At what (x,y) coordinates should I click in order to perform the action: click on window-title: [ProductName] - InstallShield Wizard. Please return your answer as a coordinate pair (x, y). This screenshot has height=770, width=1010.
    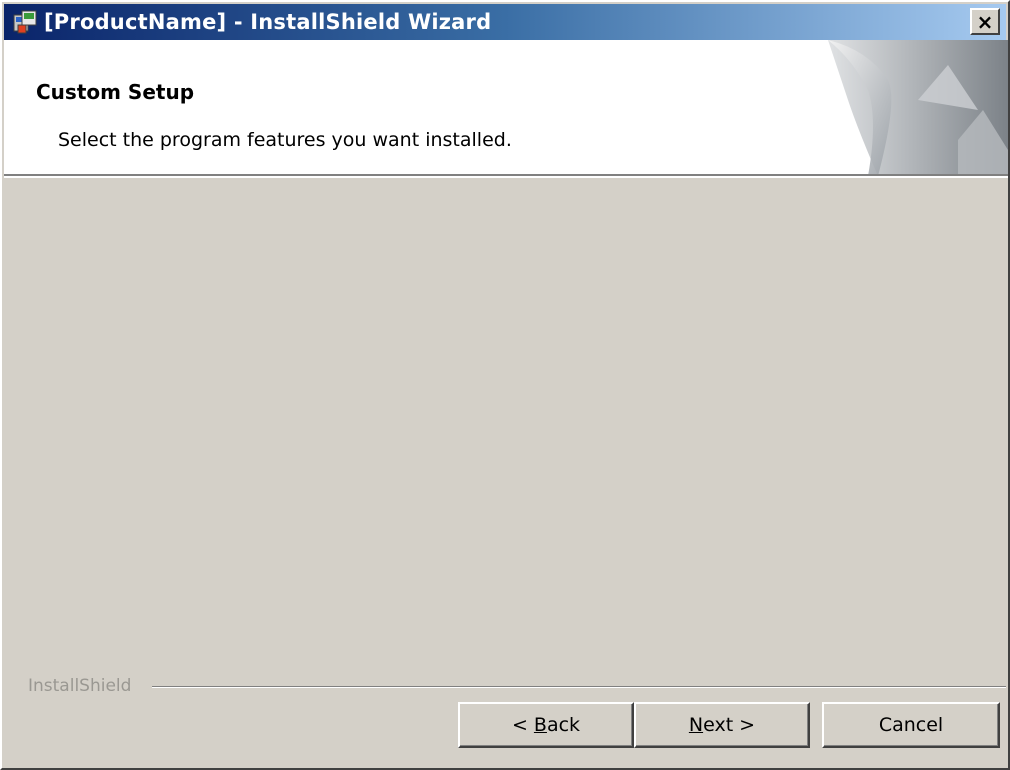
    Looking at the image, I should click on (268, 22).